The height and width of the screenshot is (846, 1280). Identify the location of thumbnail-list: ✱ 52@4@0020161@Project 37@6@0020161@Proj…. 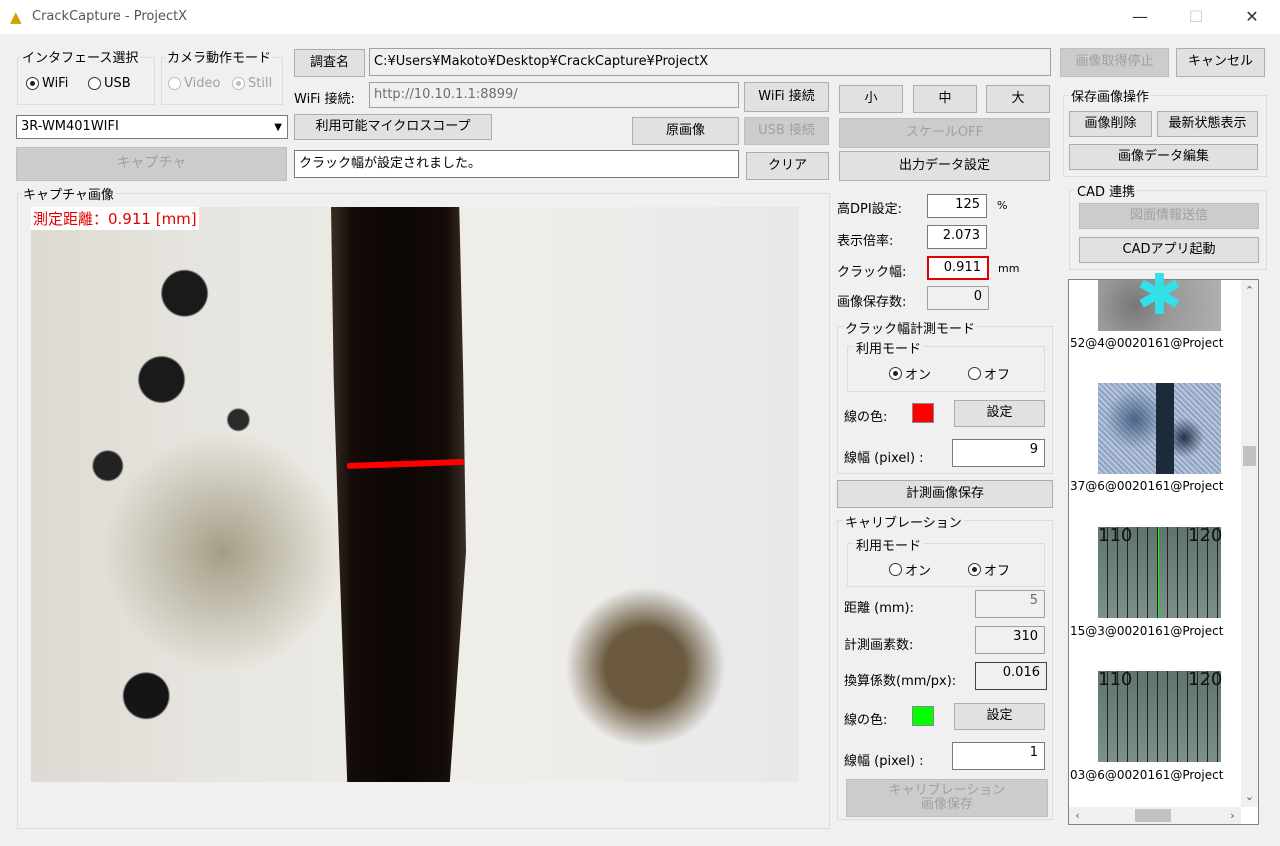
(1163, 546).